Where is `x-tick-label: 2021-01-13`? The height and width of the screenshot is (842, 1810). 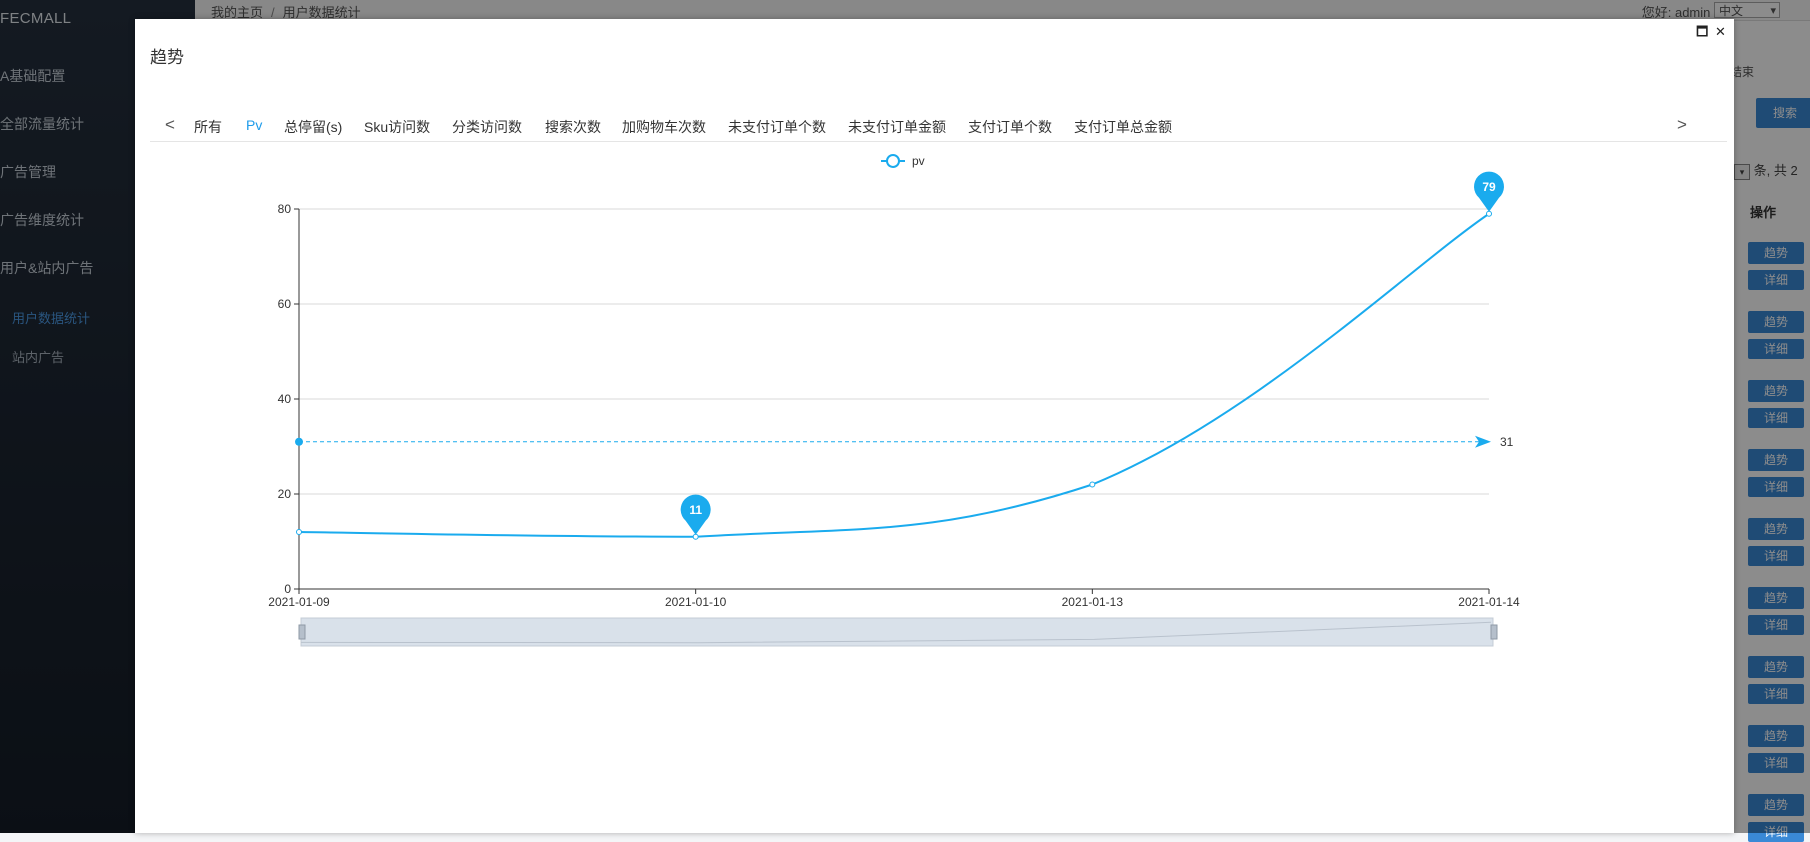
x-tick-label: 2021-01-13 is located at coordinates (1093, 602).